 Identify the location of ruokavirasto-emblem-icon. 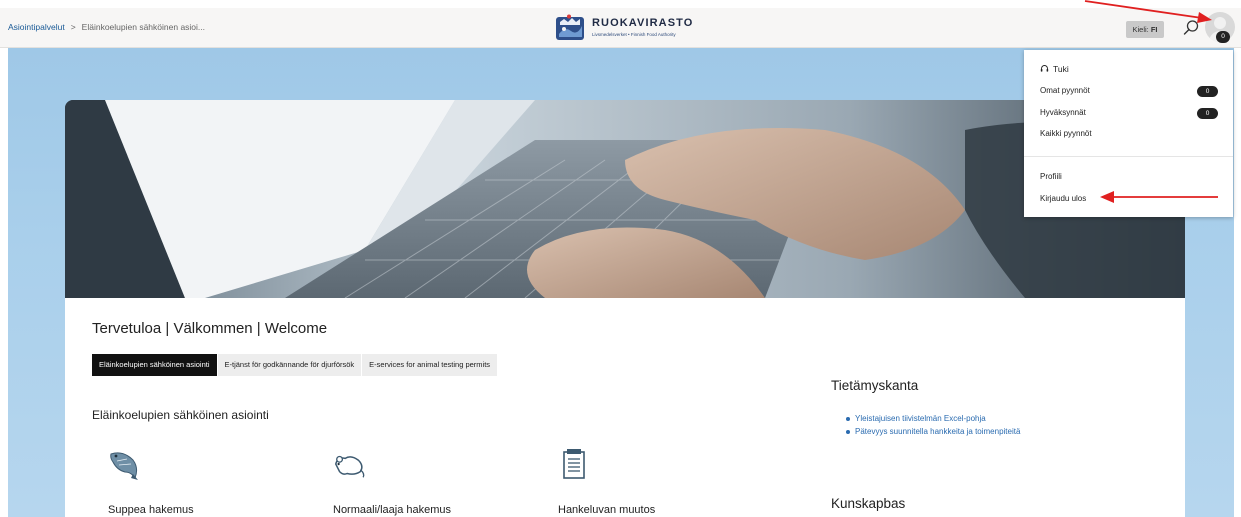
(570, 27).